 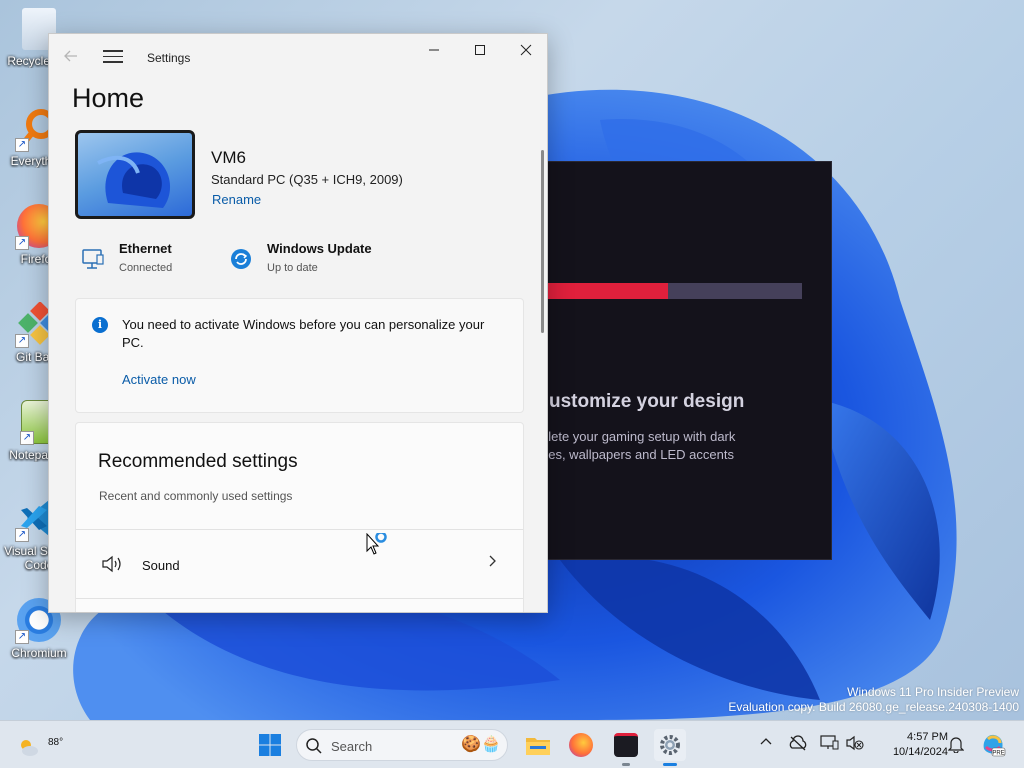 I want to click on maximize-icon, so click(x=480, y=50).